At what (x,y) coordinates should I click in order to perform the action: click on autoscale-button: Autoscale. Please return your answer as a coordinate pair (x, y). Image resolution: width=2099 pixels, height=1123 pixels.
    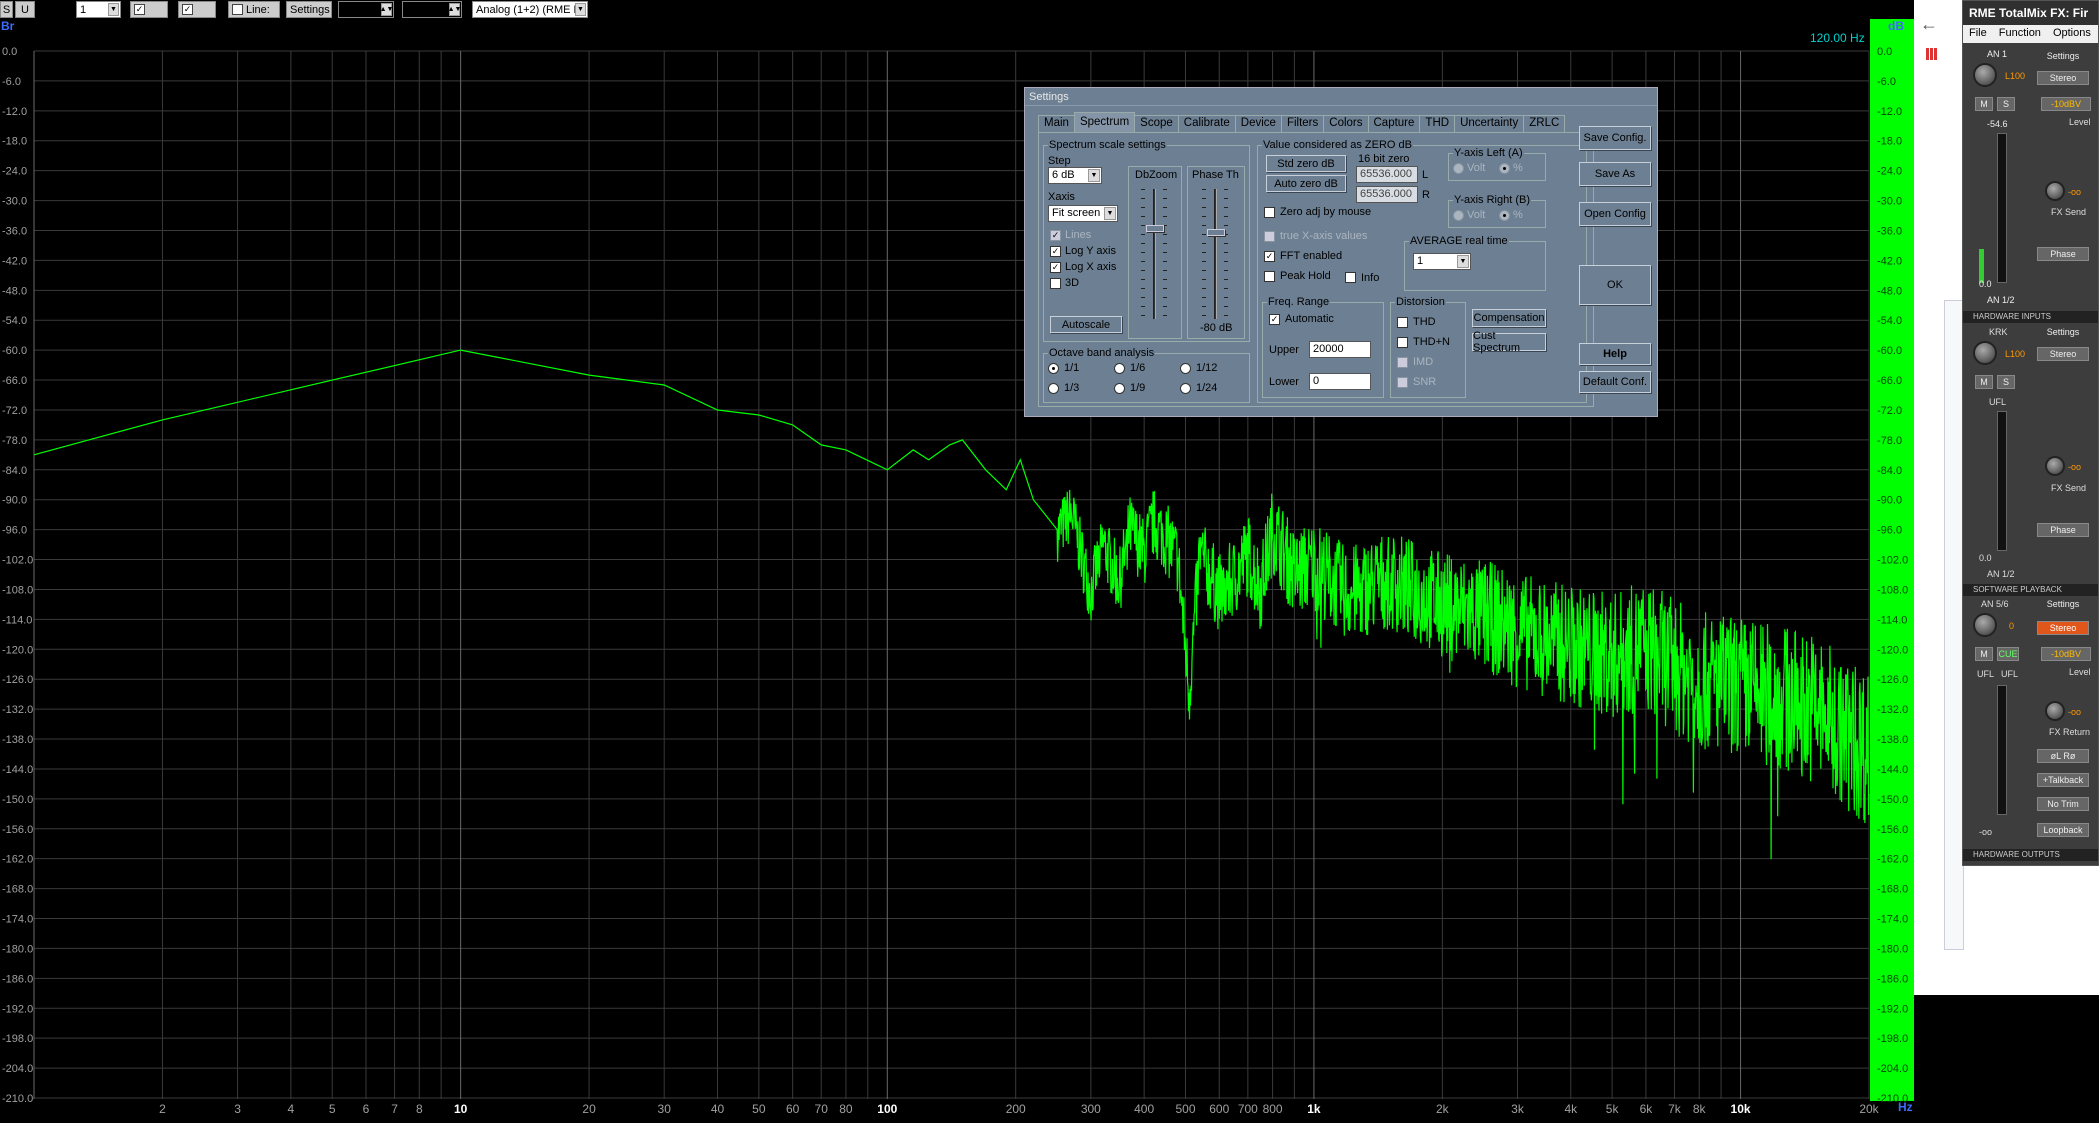
    Looking at the image, I should click on (1086, 324).